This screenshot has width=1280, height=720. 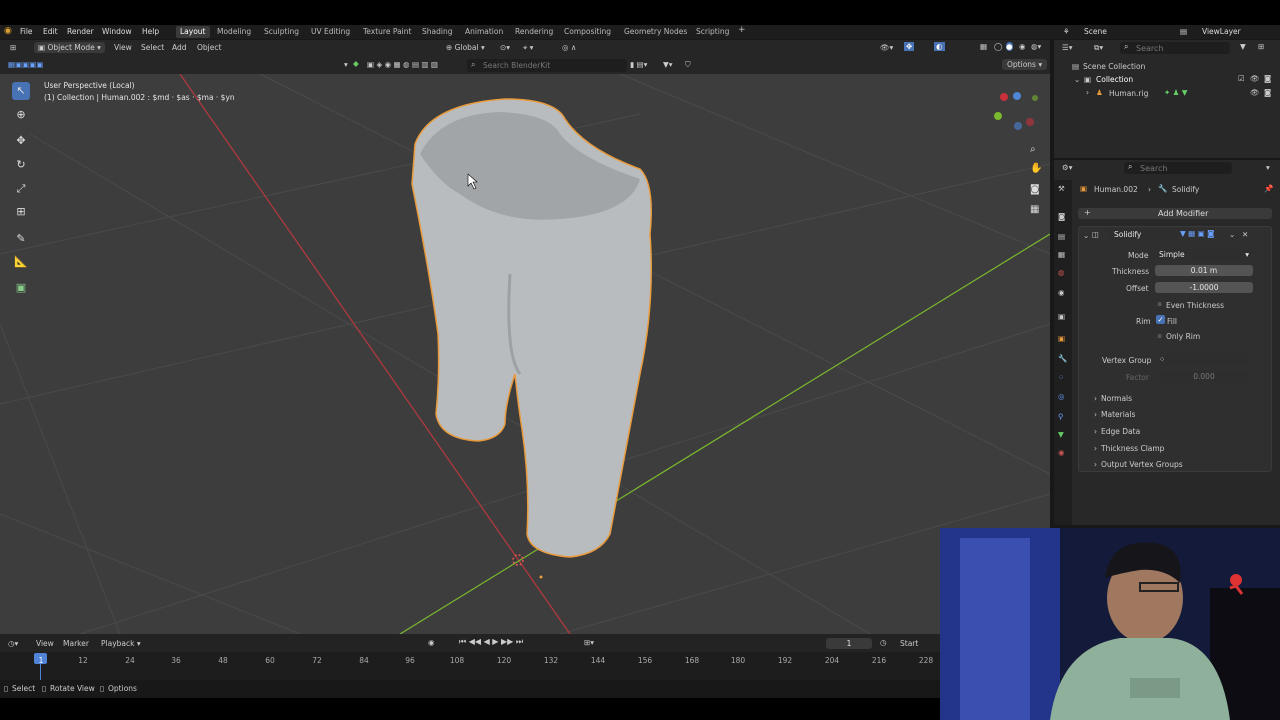 What do you see at coordinates (1114, 66) in the screenshot?
I see `scene-collection-label: Scene Collection` at bounding box center [1114, 66].